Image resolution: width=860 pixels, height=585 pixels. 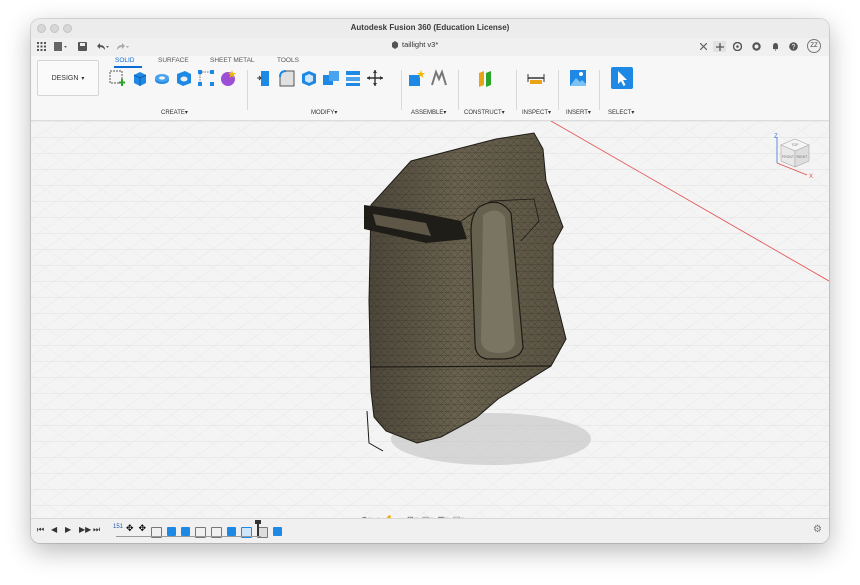 What do you see at coordinates (162, 78) in the screenshot?
I see `revolve-icon` at bounding box center [162, 78].